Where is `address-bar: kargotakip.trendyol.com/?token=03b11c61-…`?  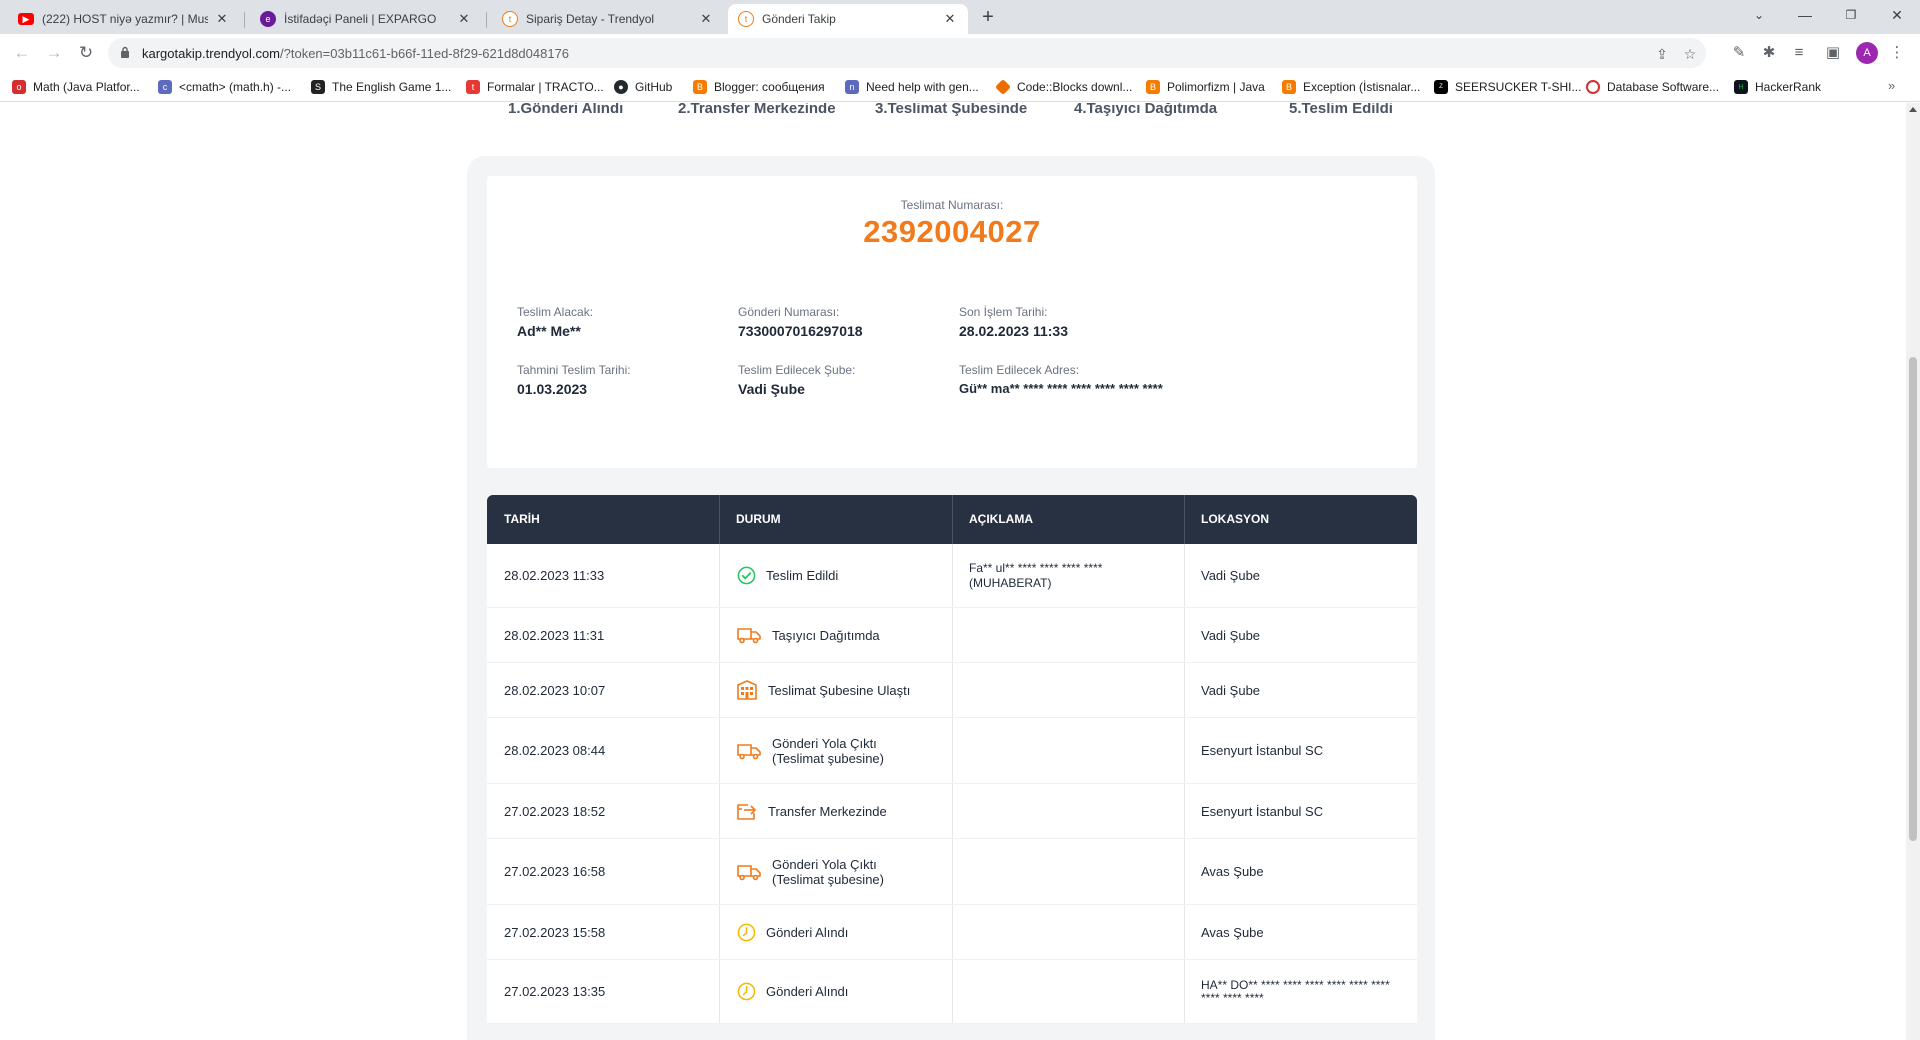 address-bar: kargotakip.trendyol.com/?token=03b11c61-… is located at coordinates (907, 53).